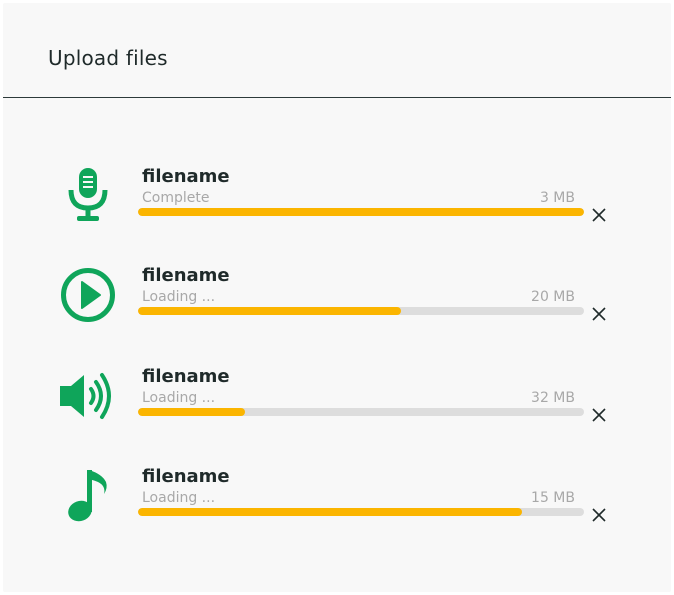 The height and width of the screenshot is (595, 674). I want to click on file-item: filename Loading ... 15 MB, so click(337, 511).